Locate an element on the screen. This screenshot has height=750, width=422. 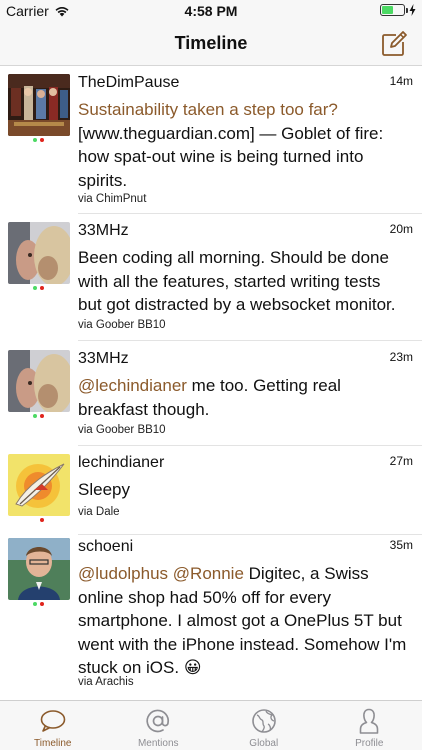
clock: 4:58 PM is located at coordinates (211, 11).